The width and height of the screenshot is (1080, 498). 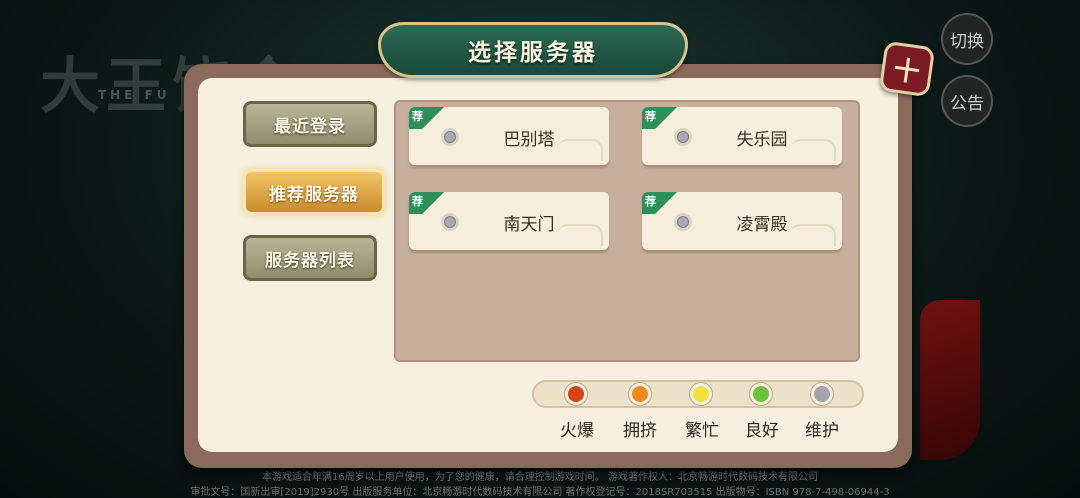 What do you see at coordinates (702, 431) in the screenshot?
I see `legend-label-busy: 繁忙` at bounding box center [702, 431].